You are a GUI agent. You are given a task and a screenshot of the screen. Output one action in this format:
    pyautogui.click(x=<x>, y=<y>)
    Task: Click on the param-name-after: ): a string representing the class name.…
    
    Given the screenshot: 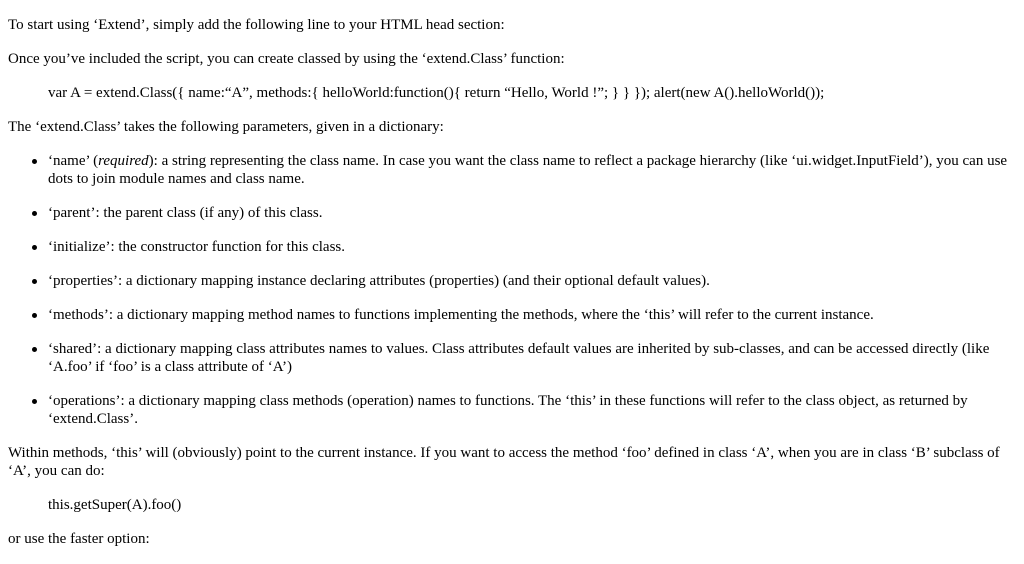 What is the action you would take?
    pyautogui.click(x=528, y=170)
    